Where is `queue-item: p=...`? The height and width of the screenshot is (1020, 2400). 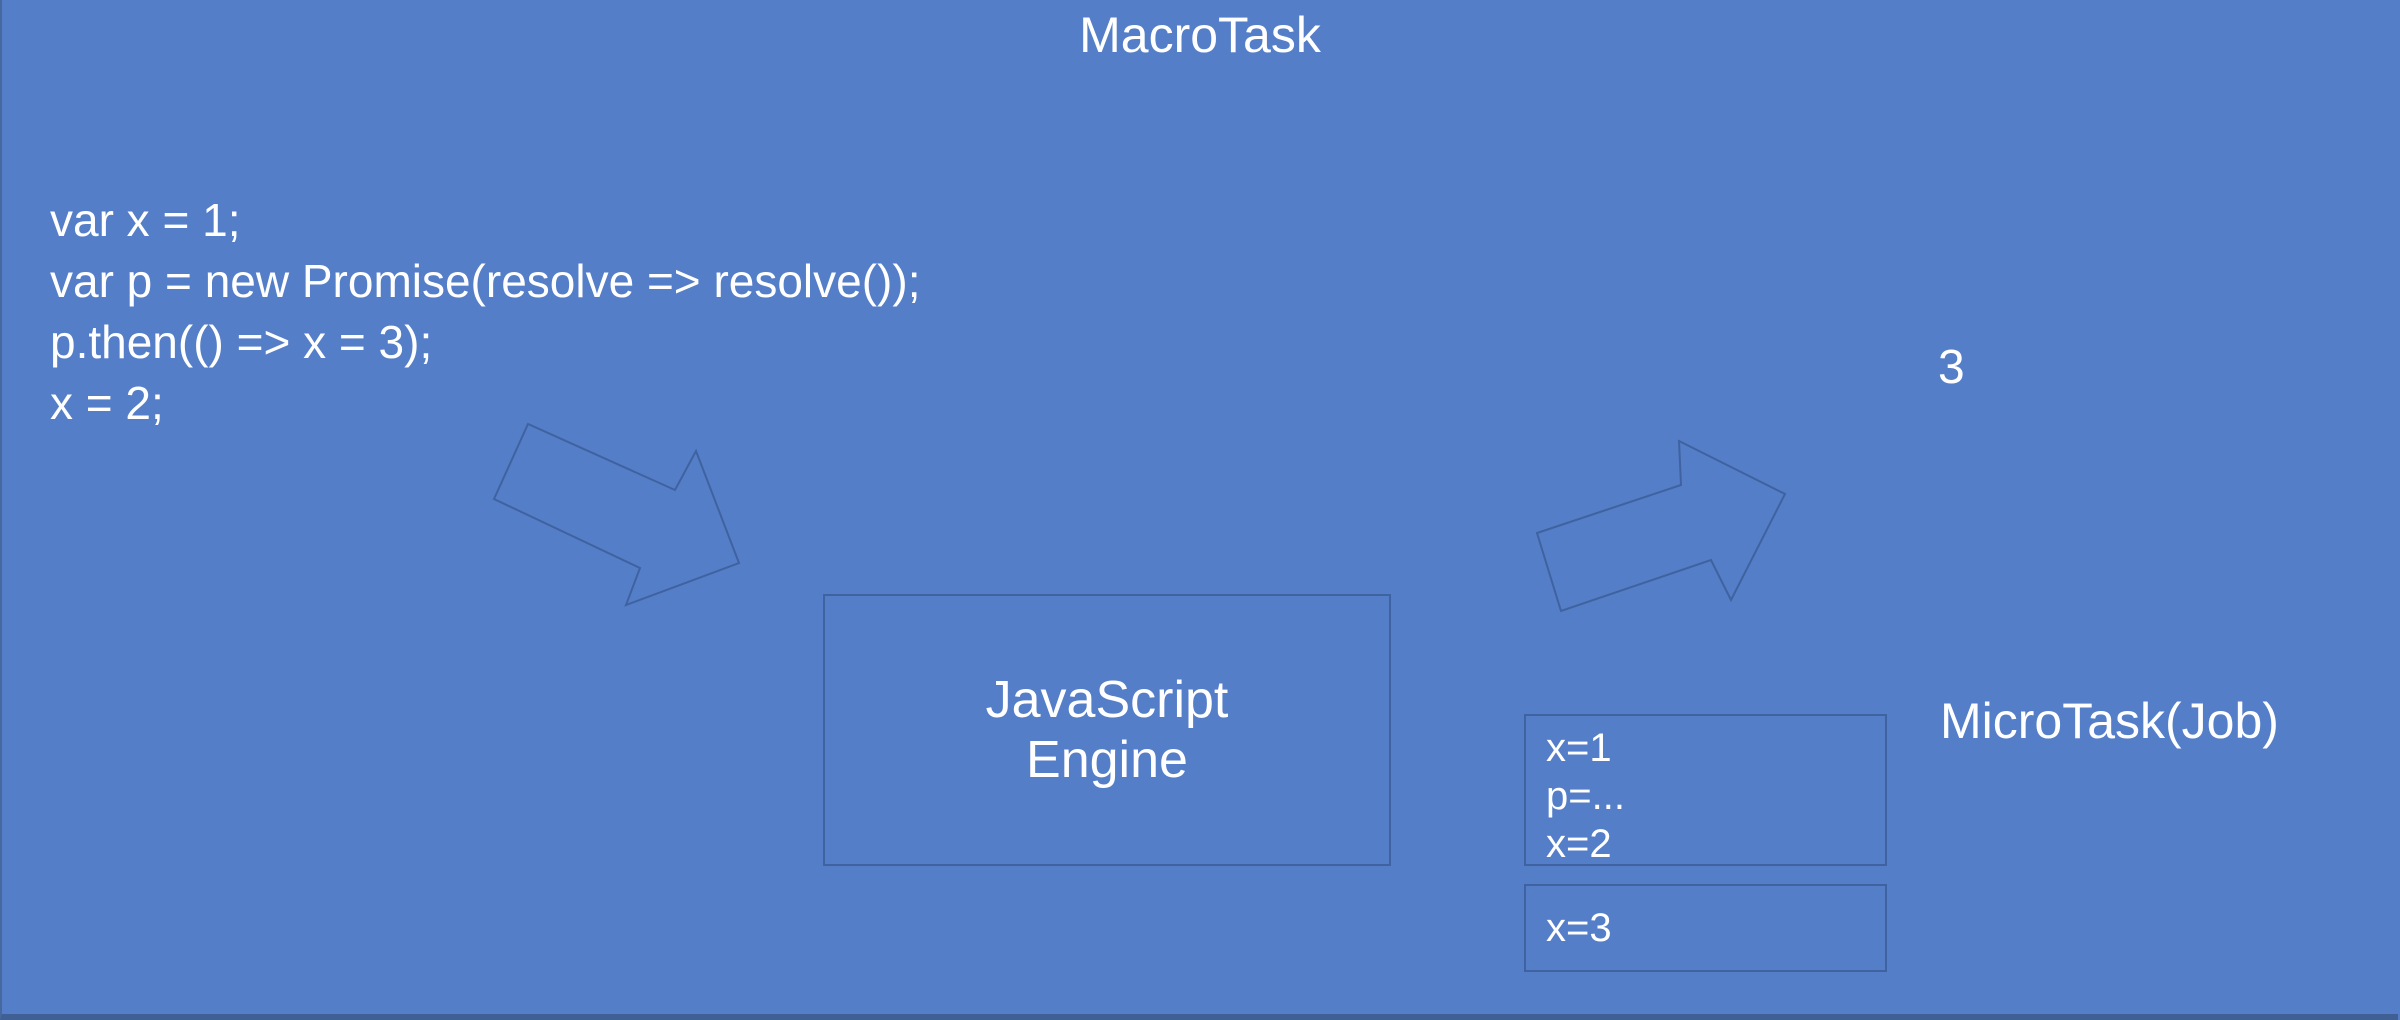
queue-item: p=... is located at coordinates (1585, 796).